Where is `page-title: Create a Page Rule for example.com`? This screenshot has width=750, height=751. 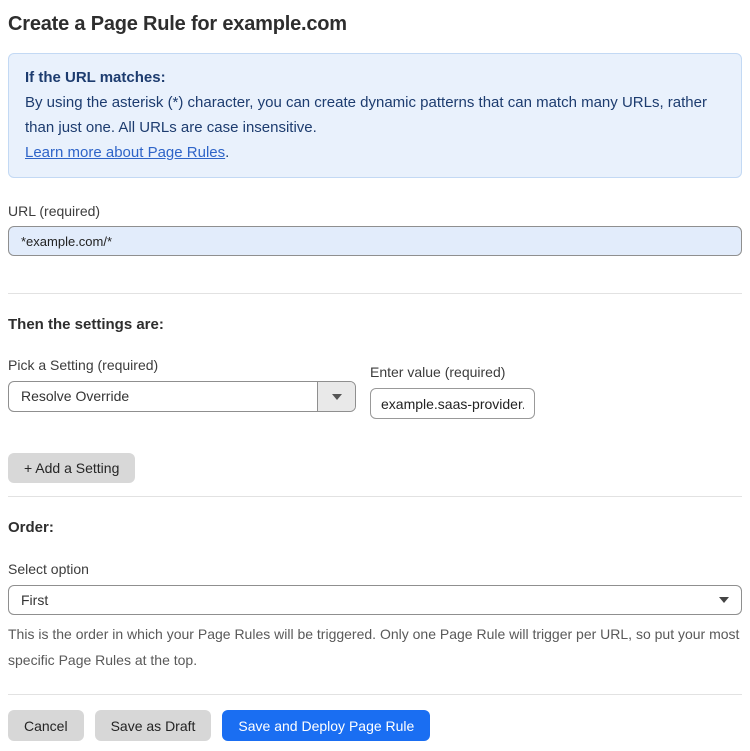
page-title: Create a Page Rule for example.com is located at coordinates (177, 24).